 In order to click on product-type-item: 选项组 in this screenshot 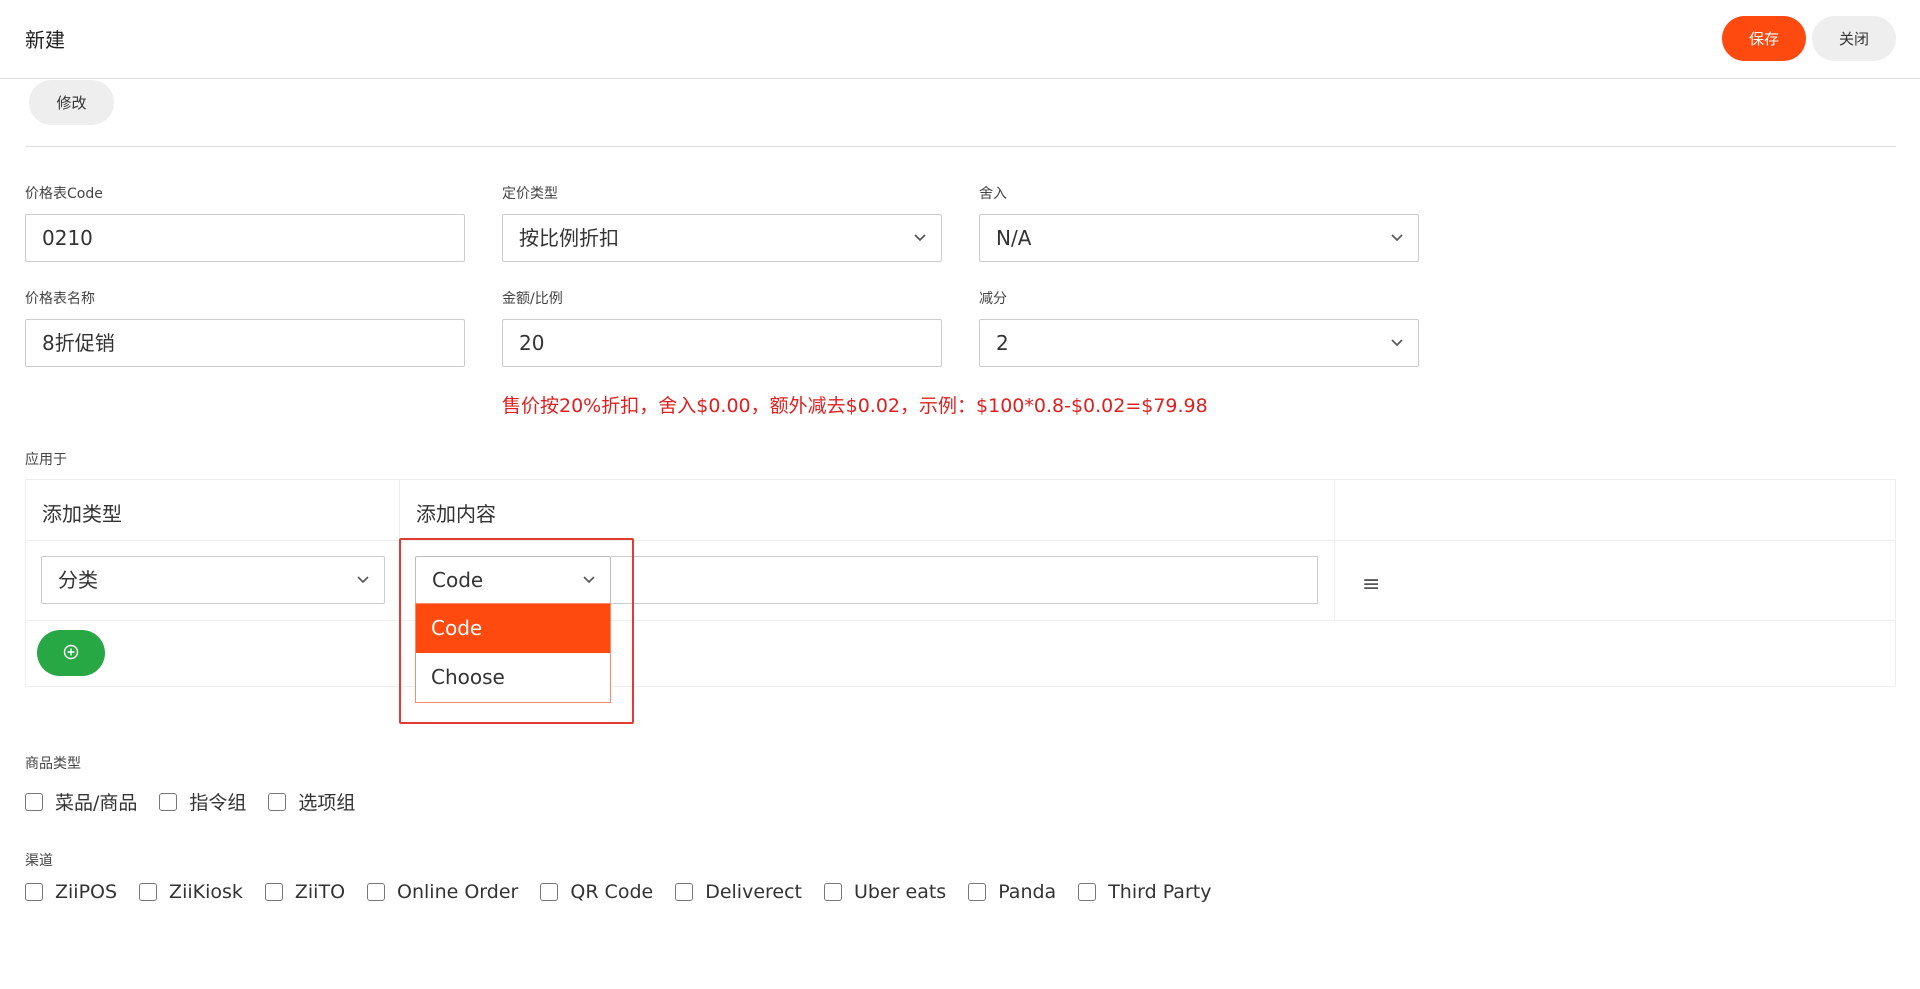, I will do `click(311, 801)`.